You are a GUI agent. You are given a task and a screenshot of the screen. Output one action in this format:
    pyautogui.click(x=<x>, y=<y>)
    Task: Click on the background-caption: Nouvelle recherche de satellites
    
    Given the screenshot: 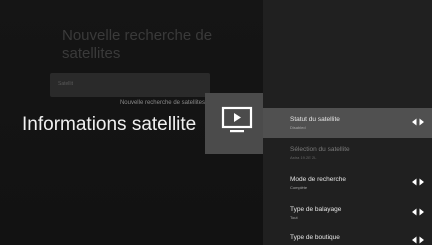 What is the action you would take?
    pyautogui.click(x=162, y=103)
    